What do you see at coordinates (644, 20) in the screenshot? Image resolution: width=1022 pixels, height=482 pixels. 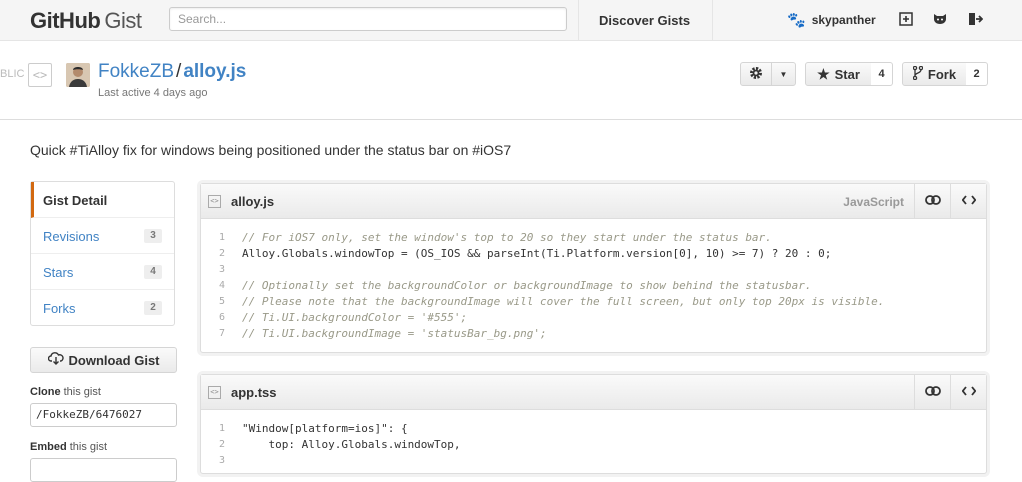 I see `discover-gists-link: Discover Gists` at bounding box center [644, 20].